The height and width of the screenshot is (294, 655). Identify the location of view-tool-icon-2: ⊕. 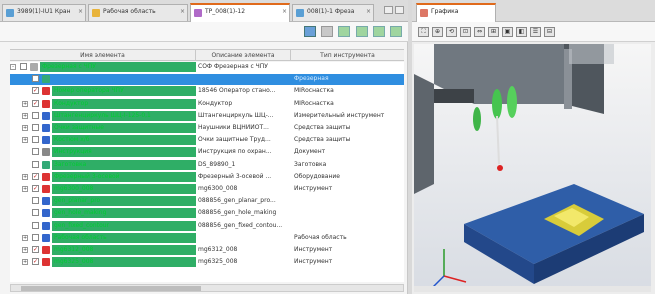
(437, 32).